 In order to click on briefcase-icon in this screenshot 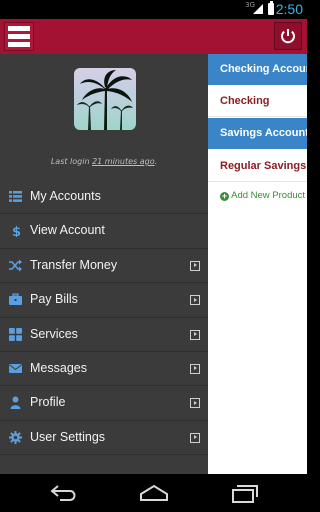, I will do `click(15, 299)`.